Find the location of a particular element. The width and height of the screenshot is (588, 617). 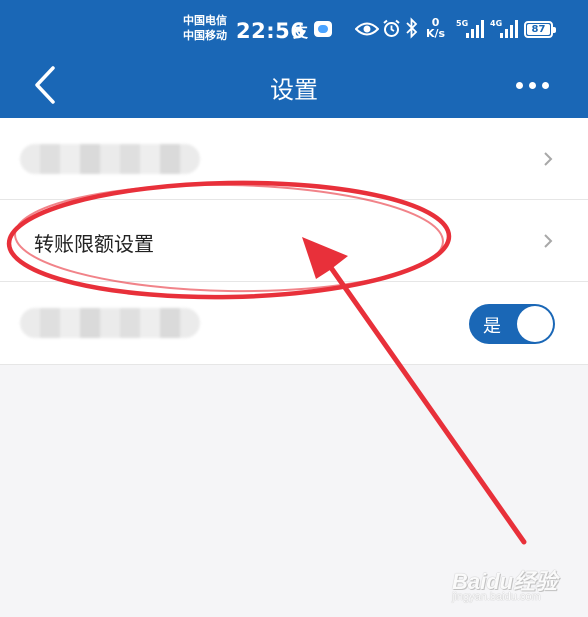

signal-icon: 5G is located at coordinates (471, 29).